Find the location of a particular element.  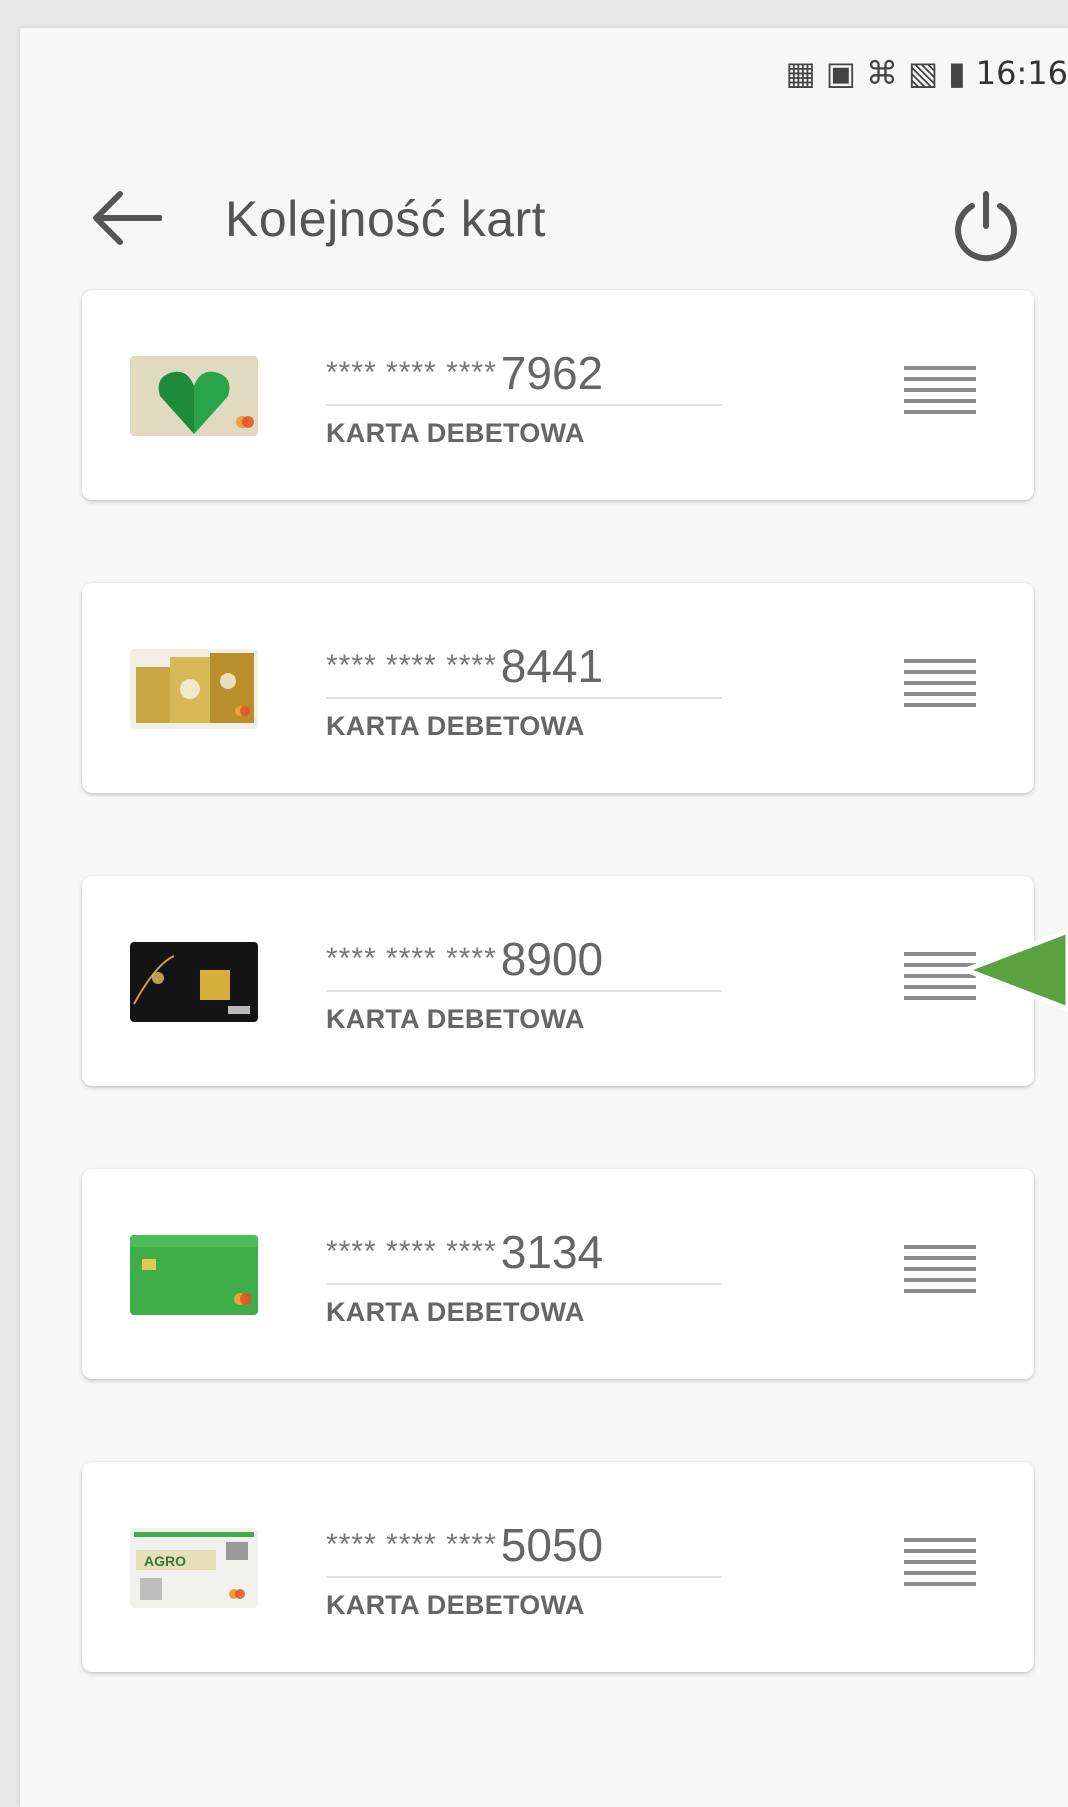

battery-icon: ▮ is located at coordinates (957, 73).